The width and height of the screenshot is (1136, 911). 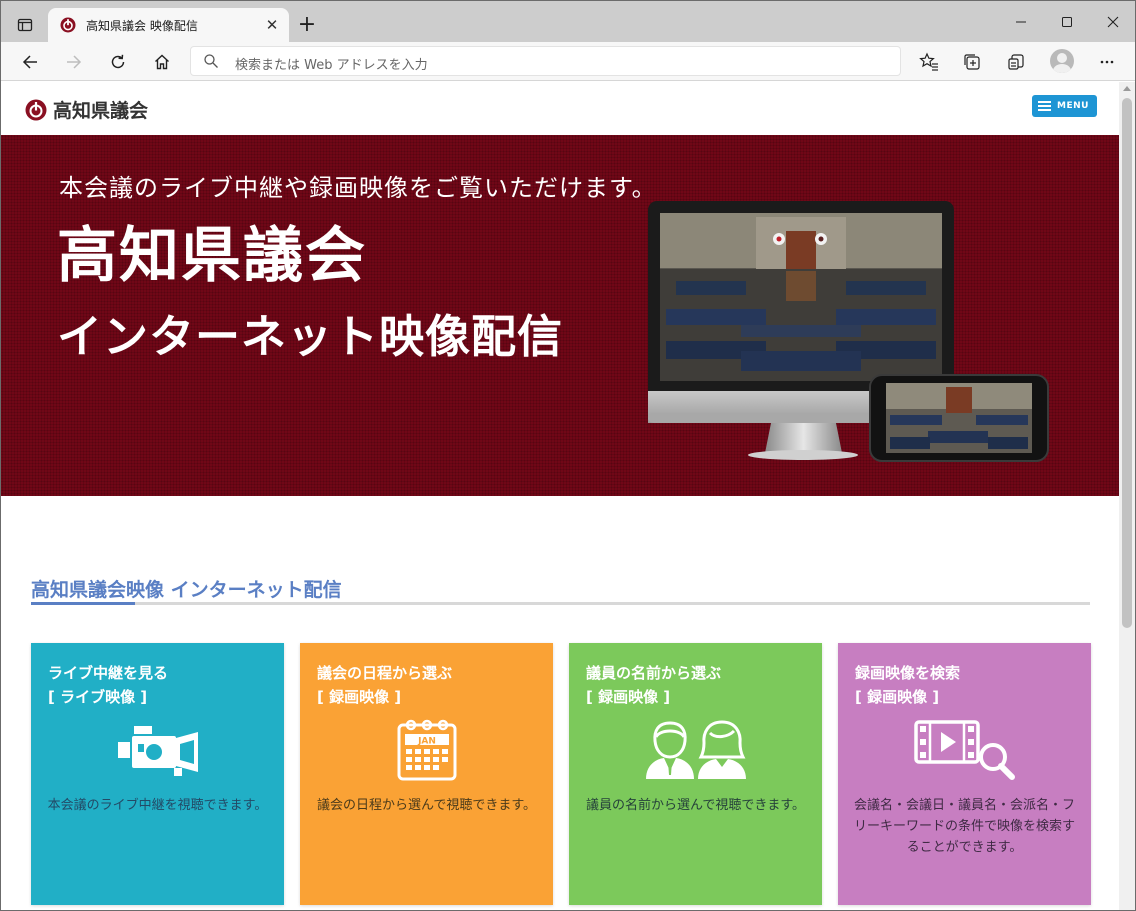 What do you see at coordinates (545, 61) in the screenshot?
I see `address-bar: 検索または Web アドレスを入力` at bounding box center [545, 61].